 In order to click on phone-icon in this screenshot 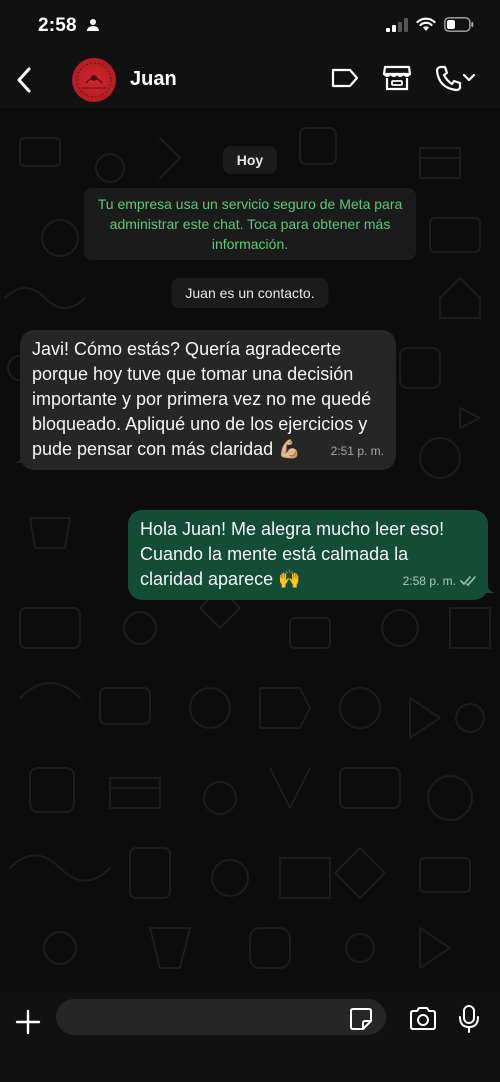, I will do `click(455, 80)`.